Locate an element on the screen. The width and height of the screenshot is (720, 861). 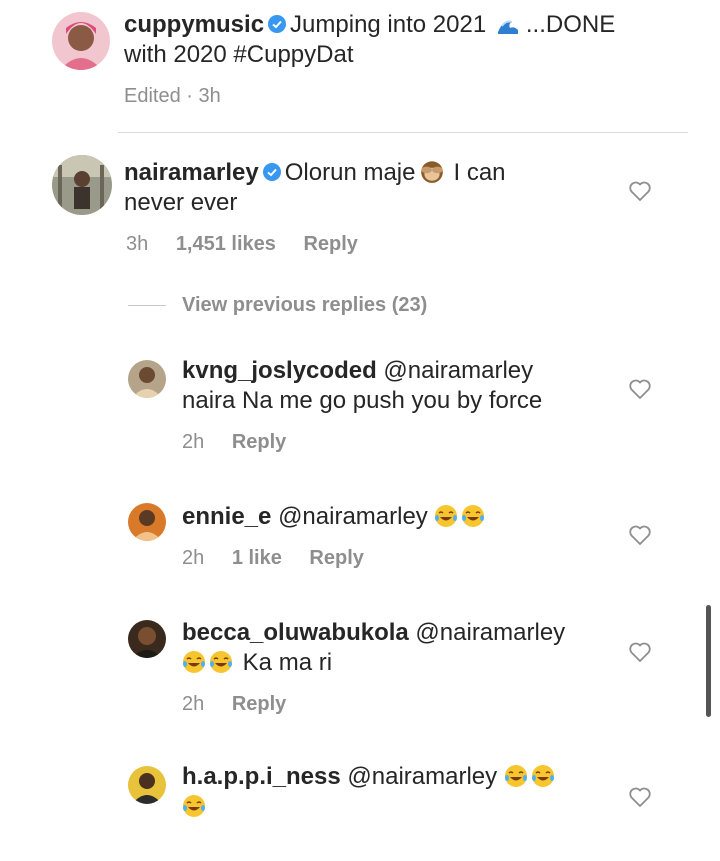
likes-count: 1,451 likes is located at coordinates (226, 244).